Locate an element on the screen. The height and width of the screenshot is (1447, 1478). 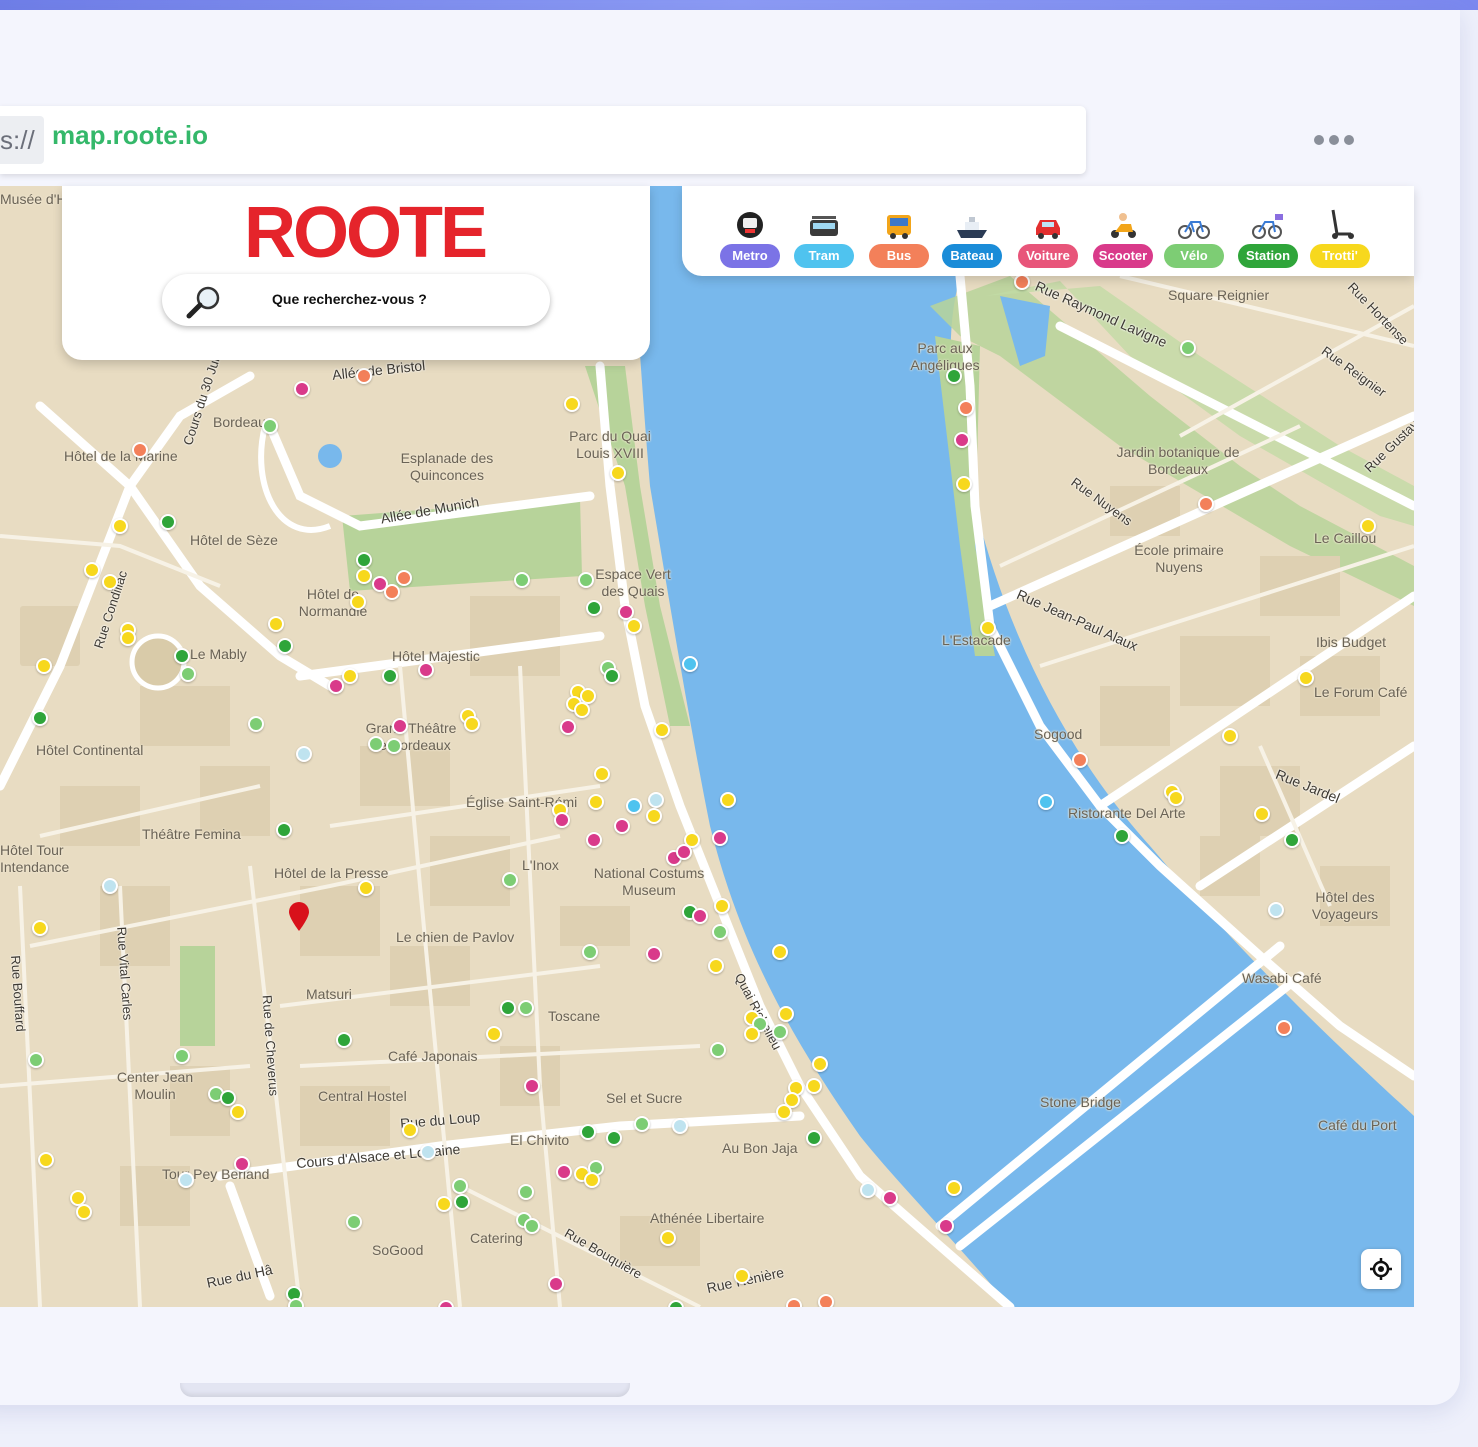
locate-me-button is located at coordinates (1381, 1269).